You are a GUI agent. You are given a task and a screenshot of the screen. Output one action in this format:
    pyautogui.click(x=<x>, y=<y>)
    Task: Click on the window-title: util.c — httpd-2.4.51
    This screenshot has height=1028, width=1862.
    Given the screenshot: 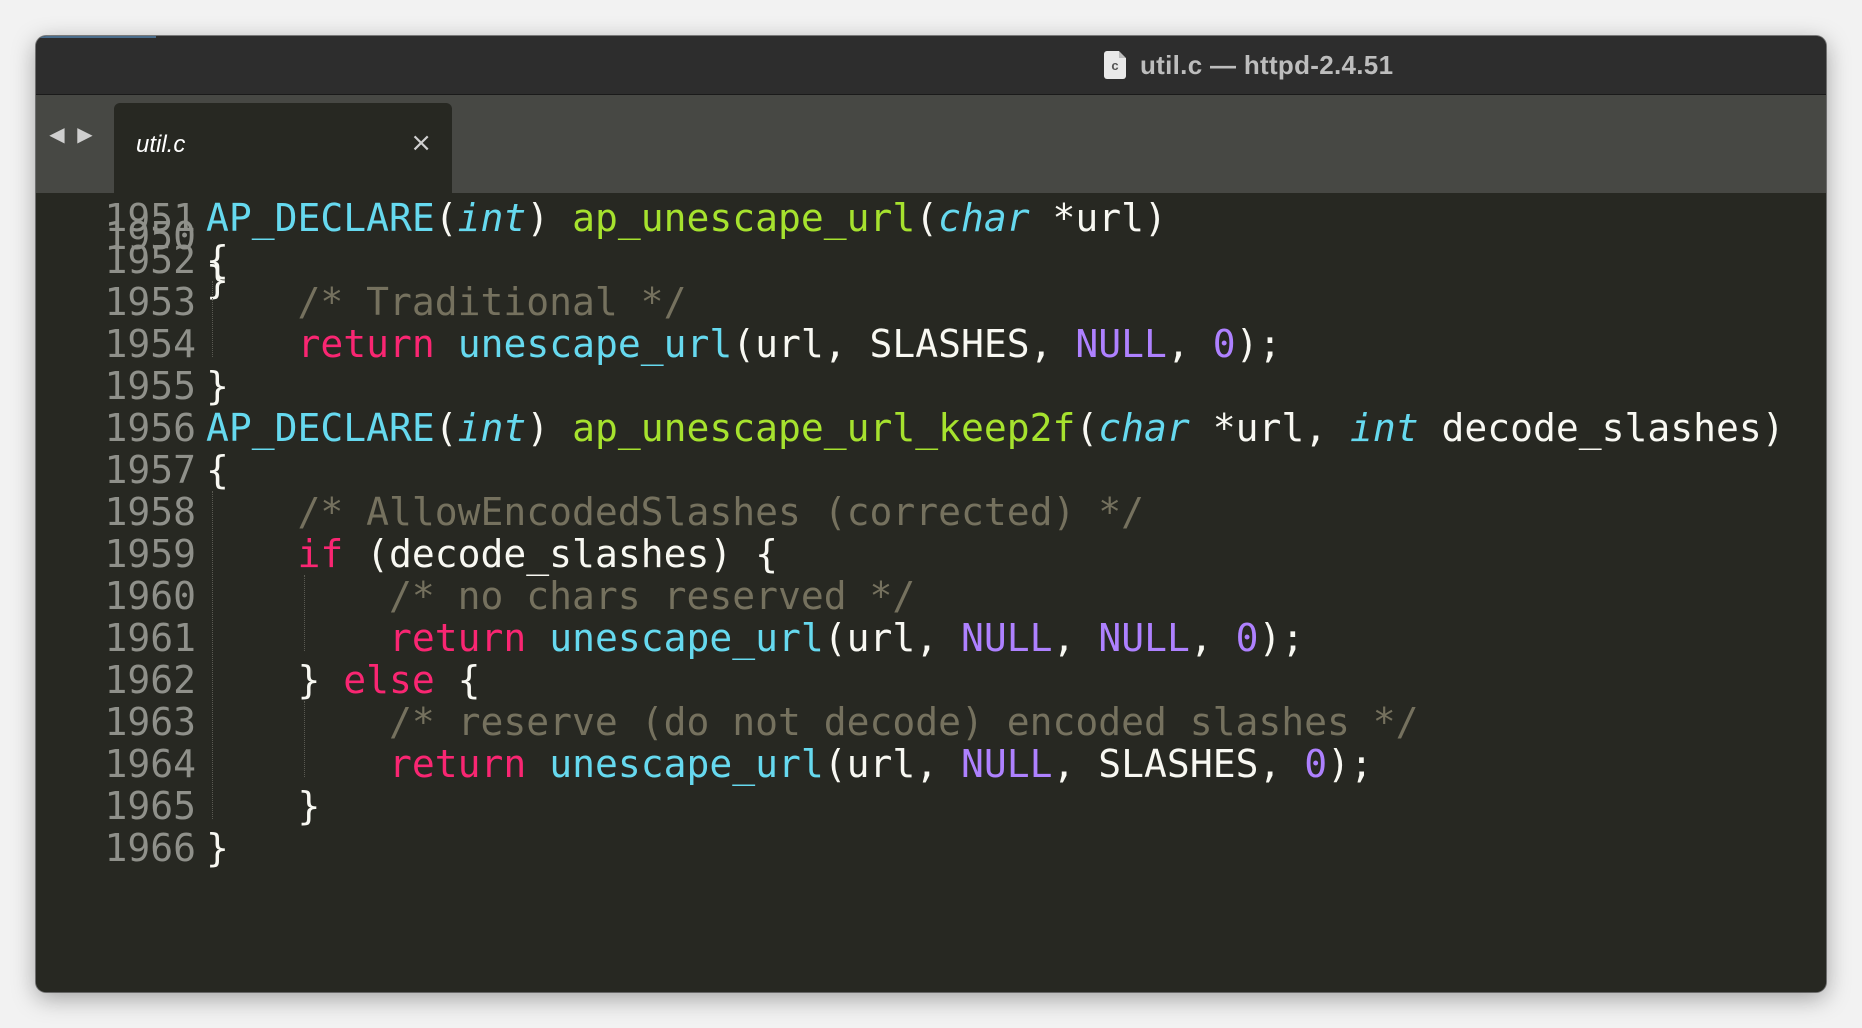 What is the action you would take?
    pyautogui.click(x=1267, y=64)
    